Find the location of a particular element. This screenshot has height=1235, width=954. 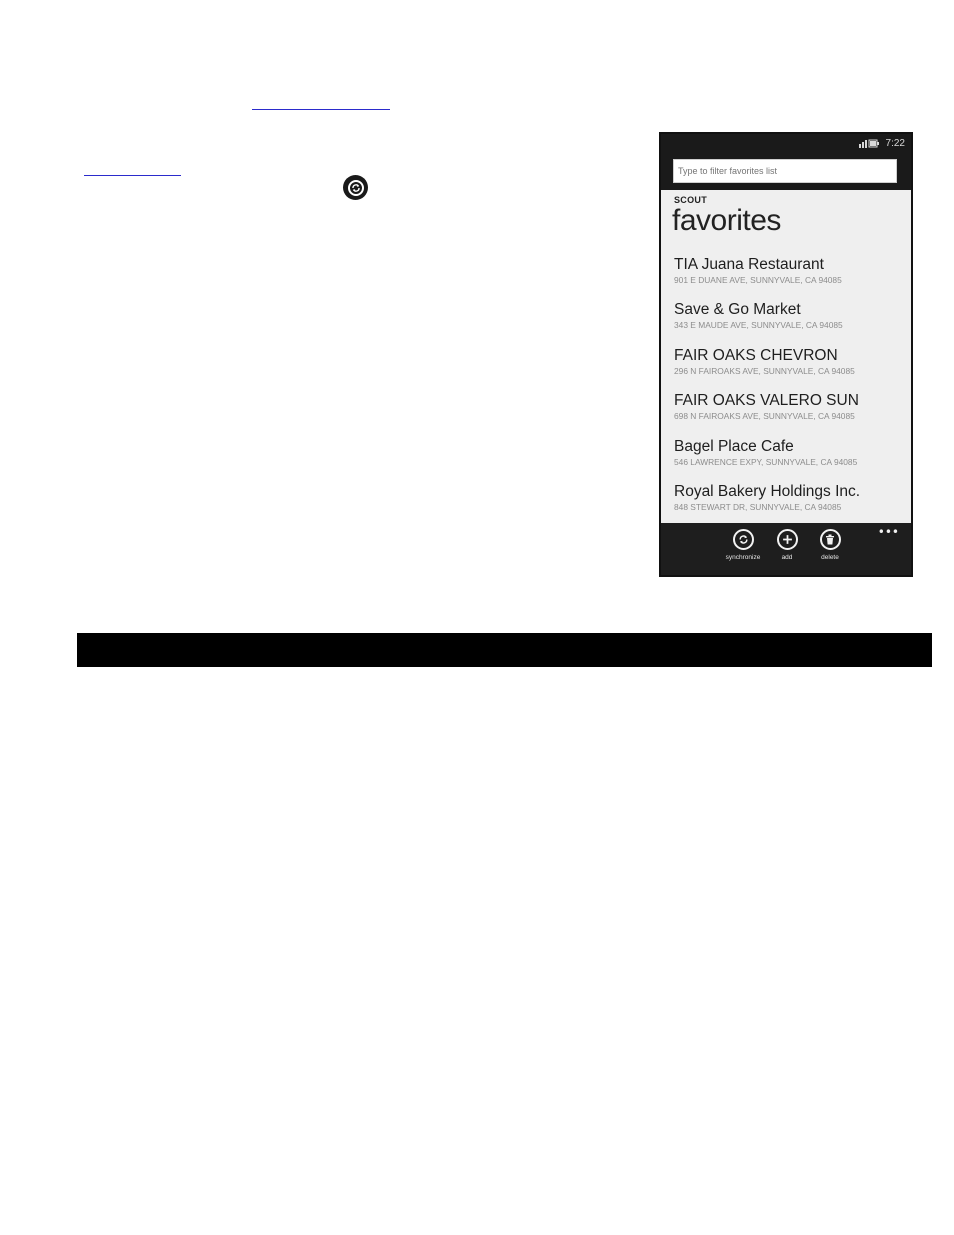

black-bar is located at coordinates (504, 650).